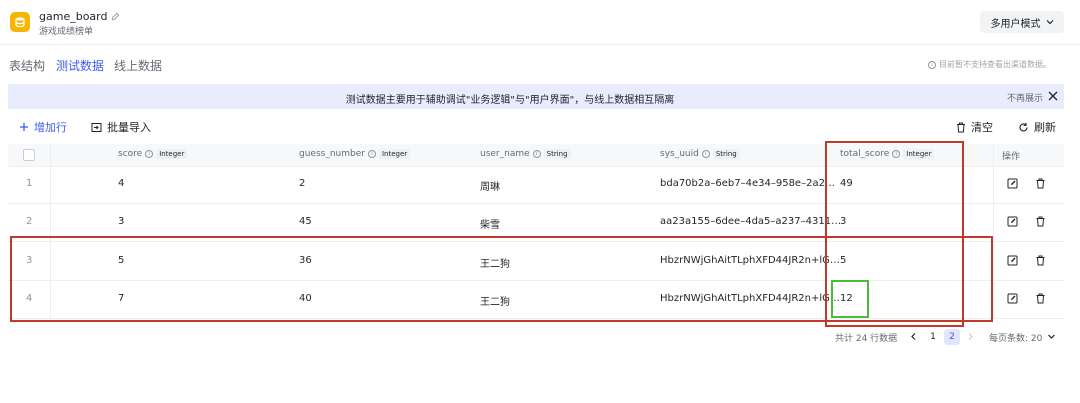 The width and height of the screenshot is (1080, 403). I want to click on edit-title-icon, so click(115, 16).